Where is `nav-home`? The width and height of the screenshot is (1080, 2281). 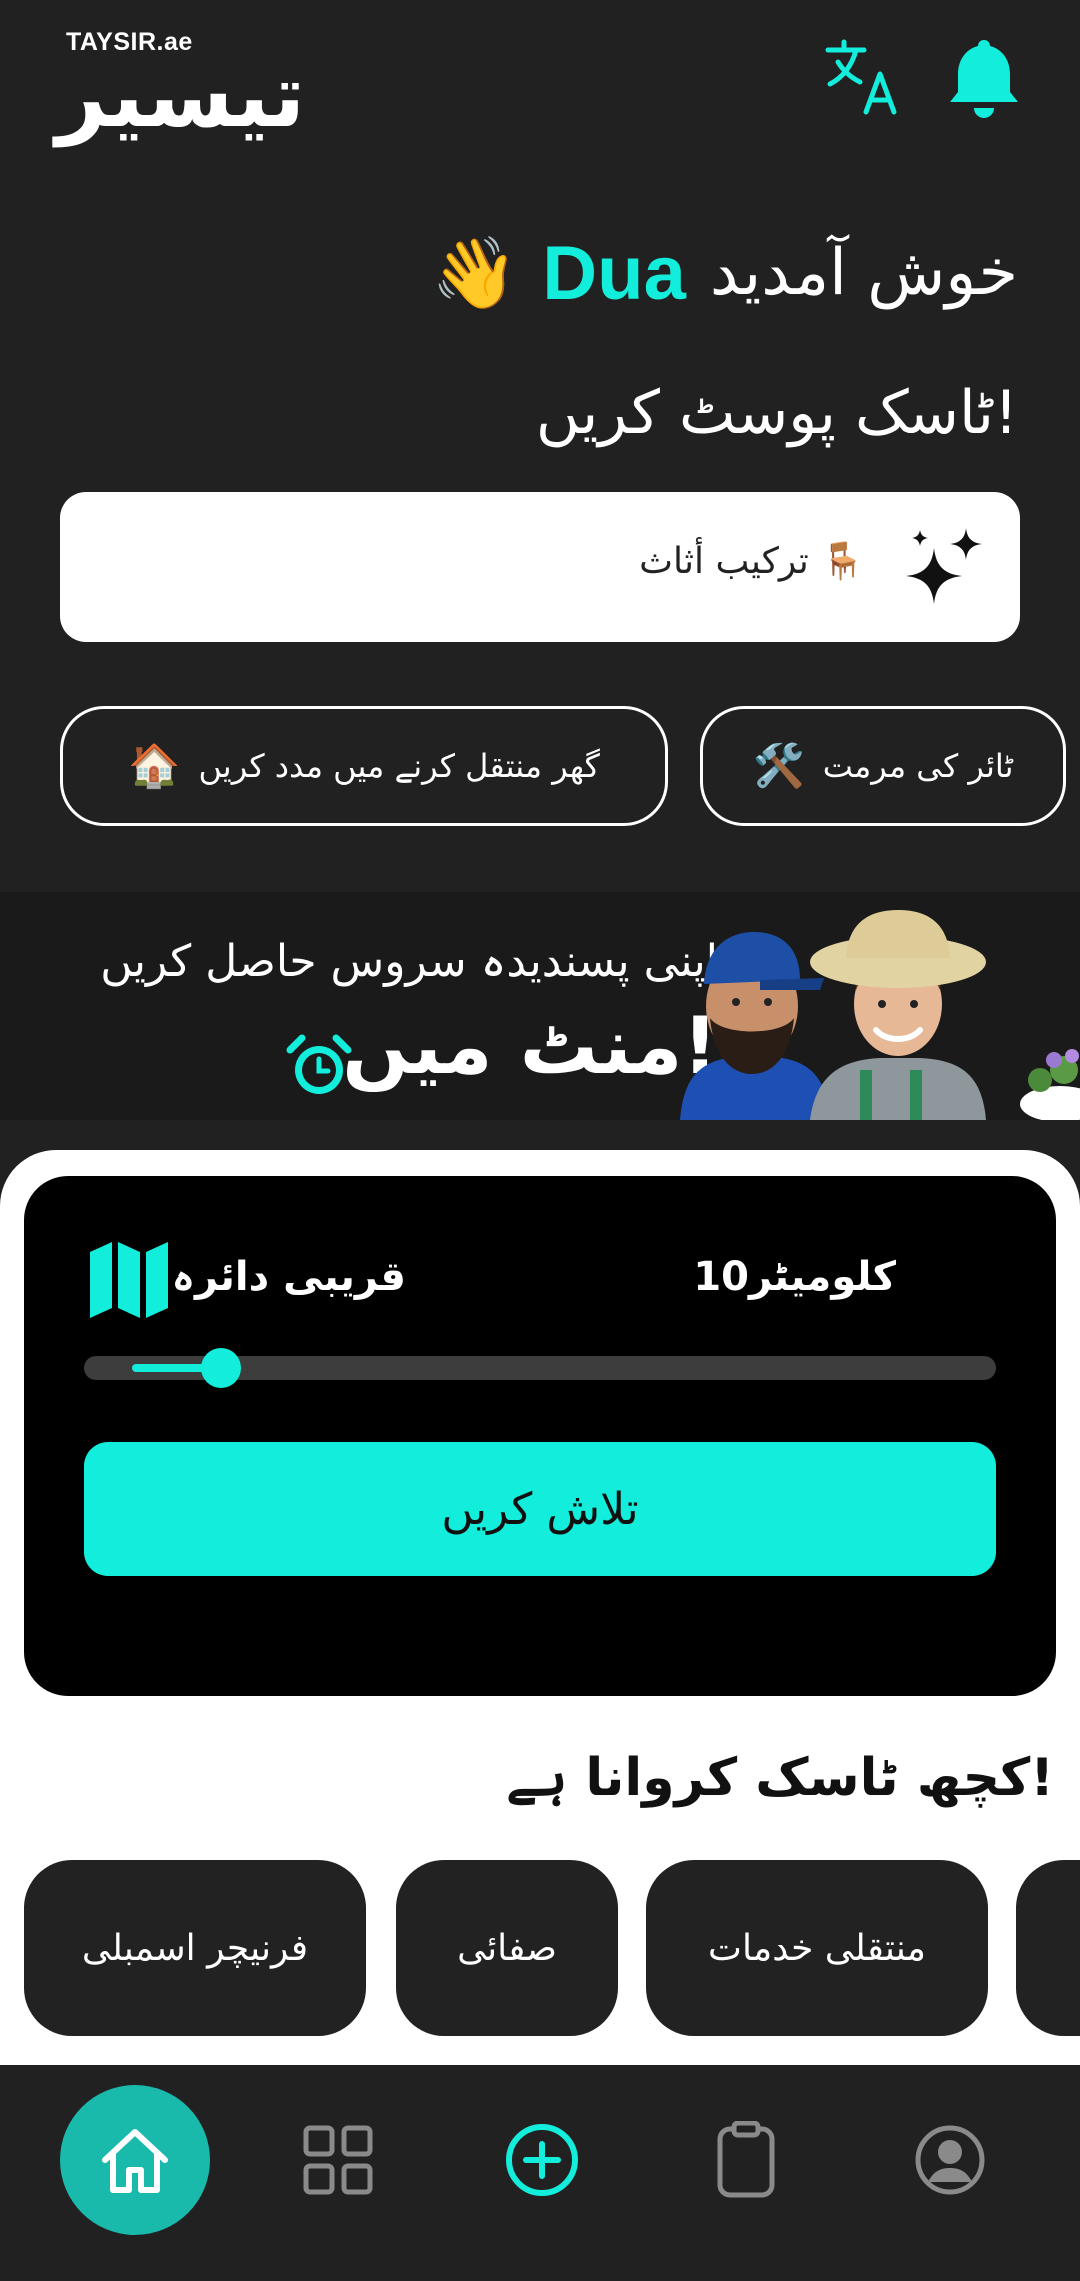 nav-home is located at coordinates (135, 2160).